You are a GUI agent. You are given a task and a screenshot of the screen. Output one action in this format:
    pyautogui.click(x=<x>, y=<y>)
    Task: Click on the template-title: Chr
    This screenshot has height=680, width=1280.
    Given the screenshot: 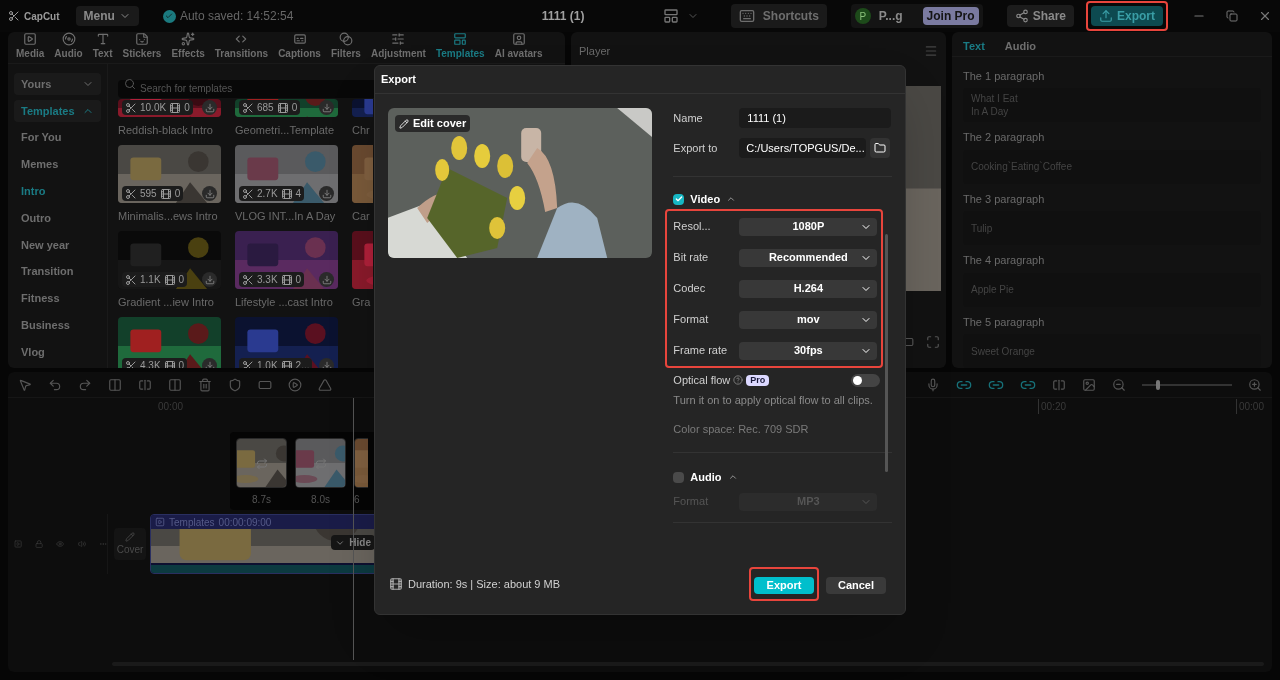 What is the action you would take?
    pyautogui.click(x=361, y=129)
    